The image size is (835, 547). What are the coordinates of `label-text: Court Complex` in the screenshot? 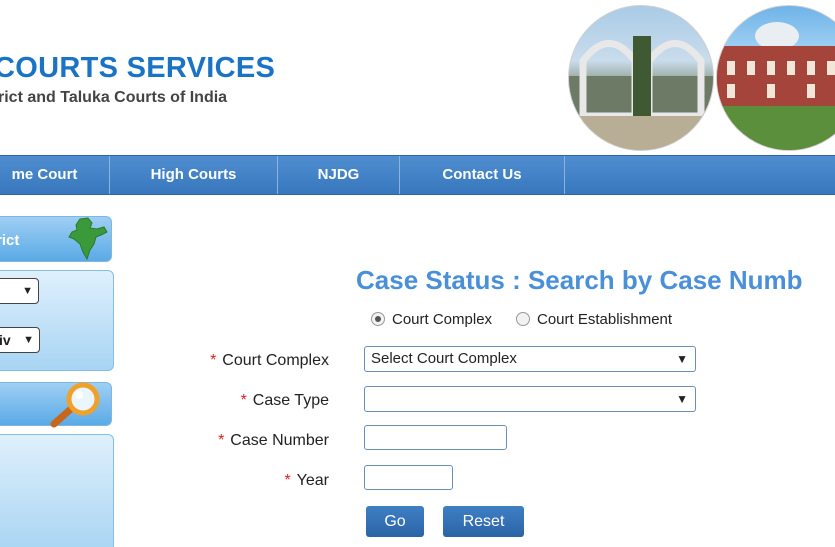 It's located at (275, 360).